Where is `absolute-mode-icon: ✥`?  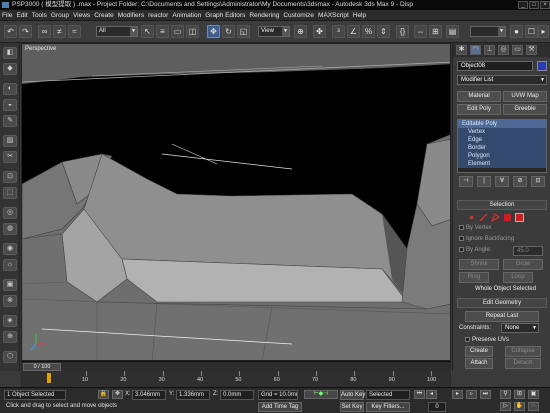
absolute-mode-icon: ✥ is located at coordinates (117, 394).